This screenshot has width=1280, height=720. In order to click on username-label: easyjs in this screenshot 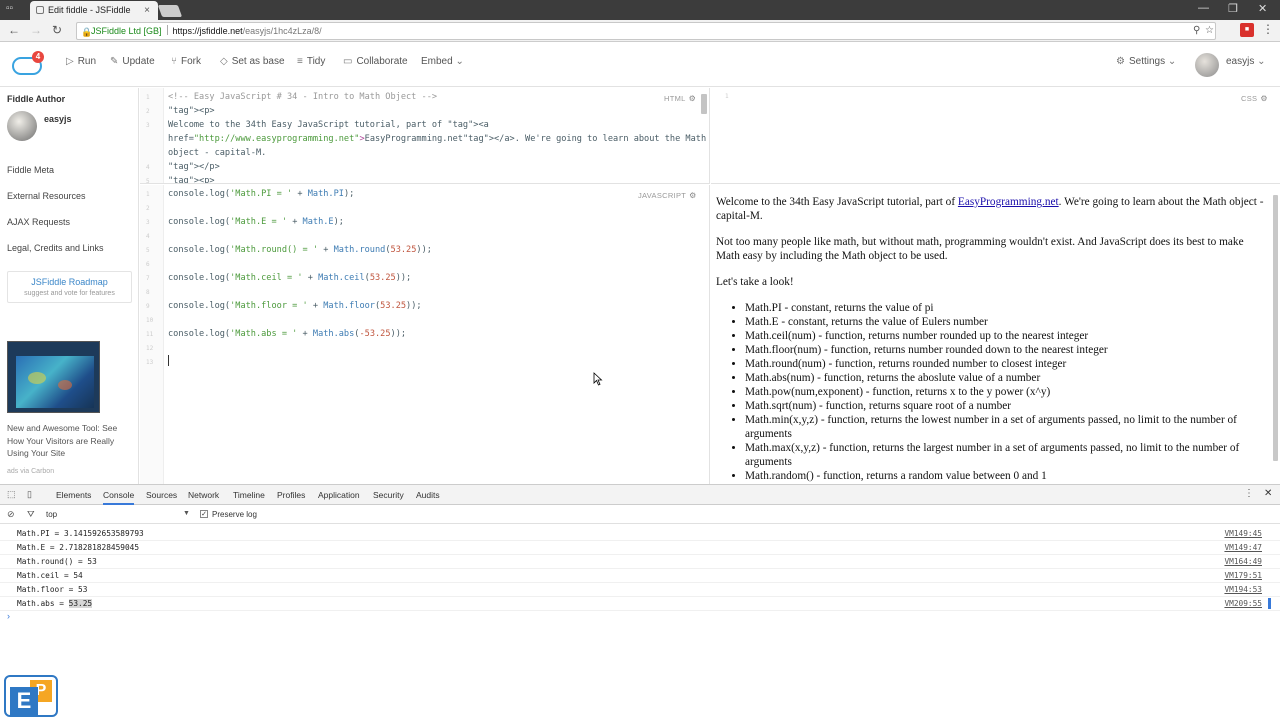, I will do `click(1240, 61)`.